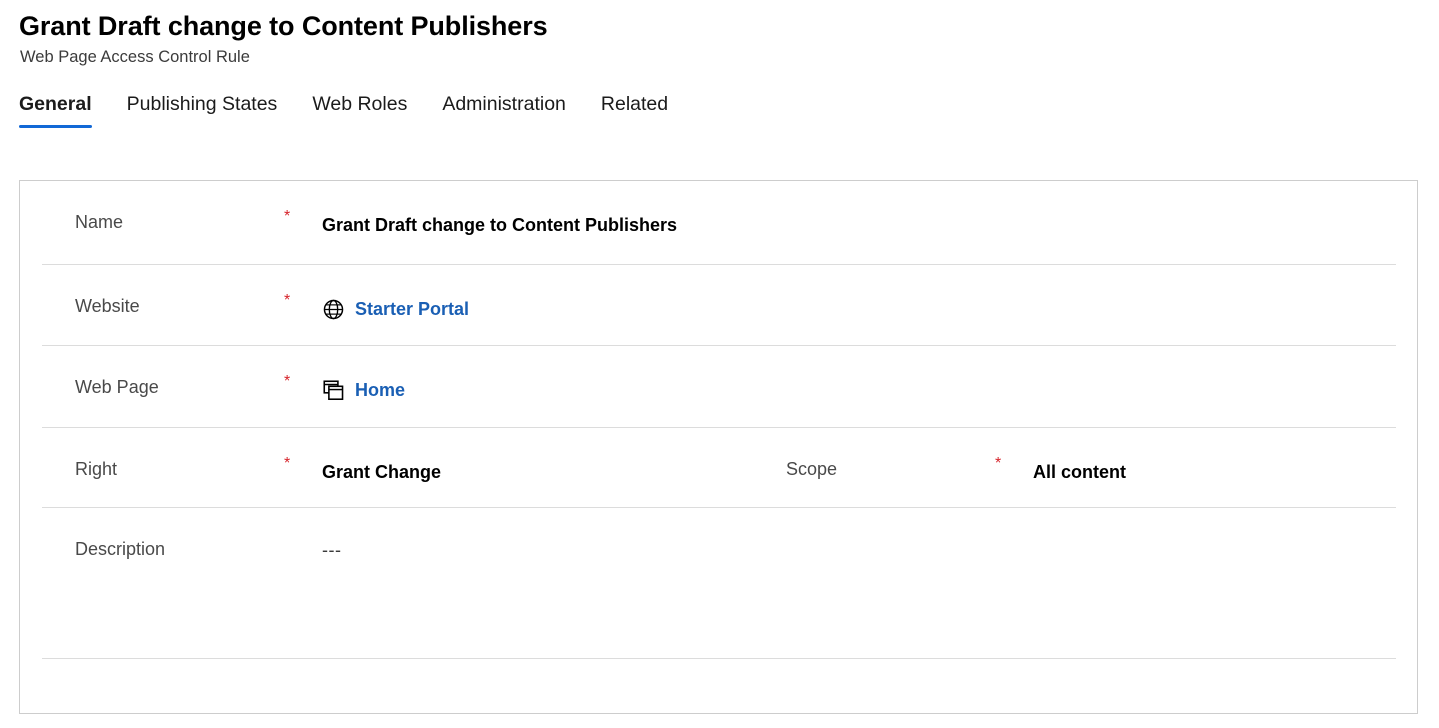 The height and width of the screenshot is (728, 1439). What do you see at coordinates (812, 469) in the screenshot?
I see `field-label-scope: Scope` at bounding box center [812, 469].